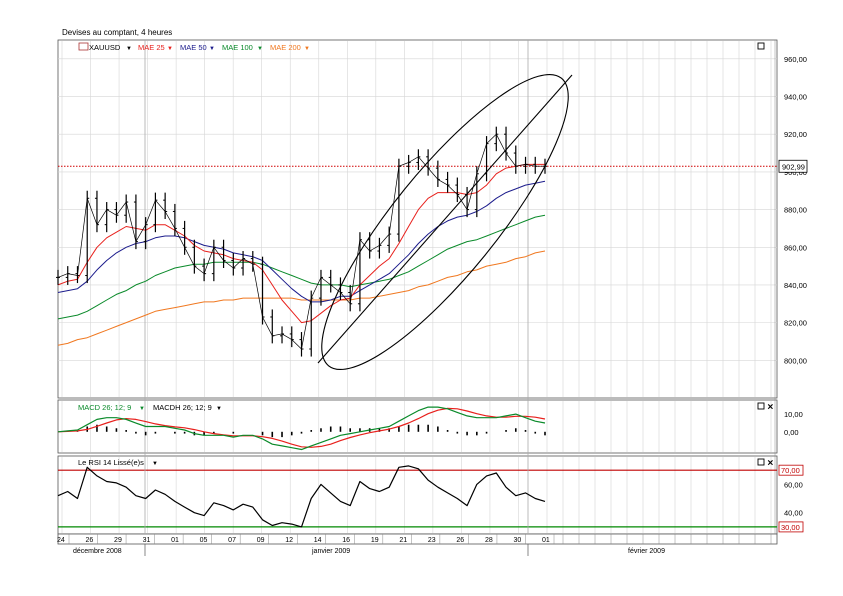 This screenshot has height=596, width=843. I want to click on y-tick-label: 960,00, so click(795, 59).